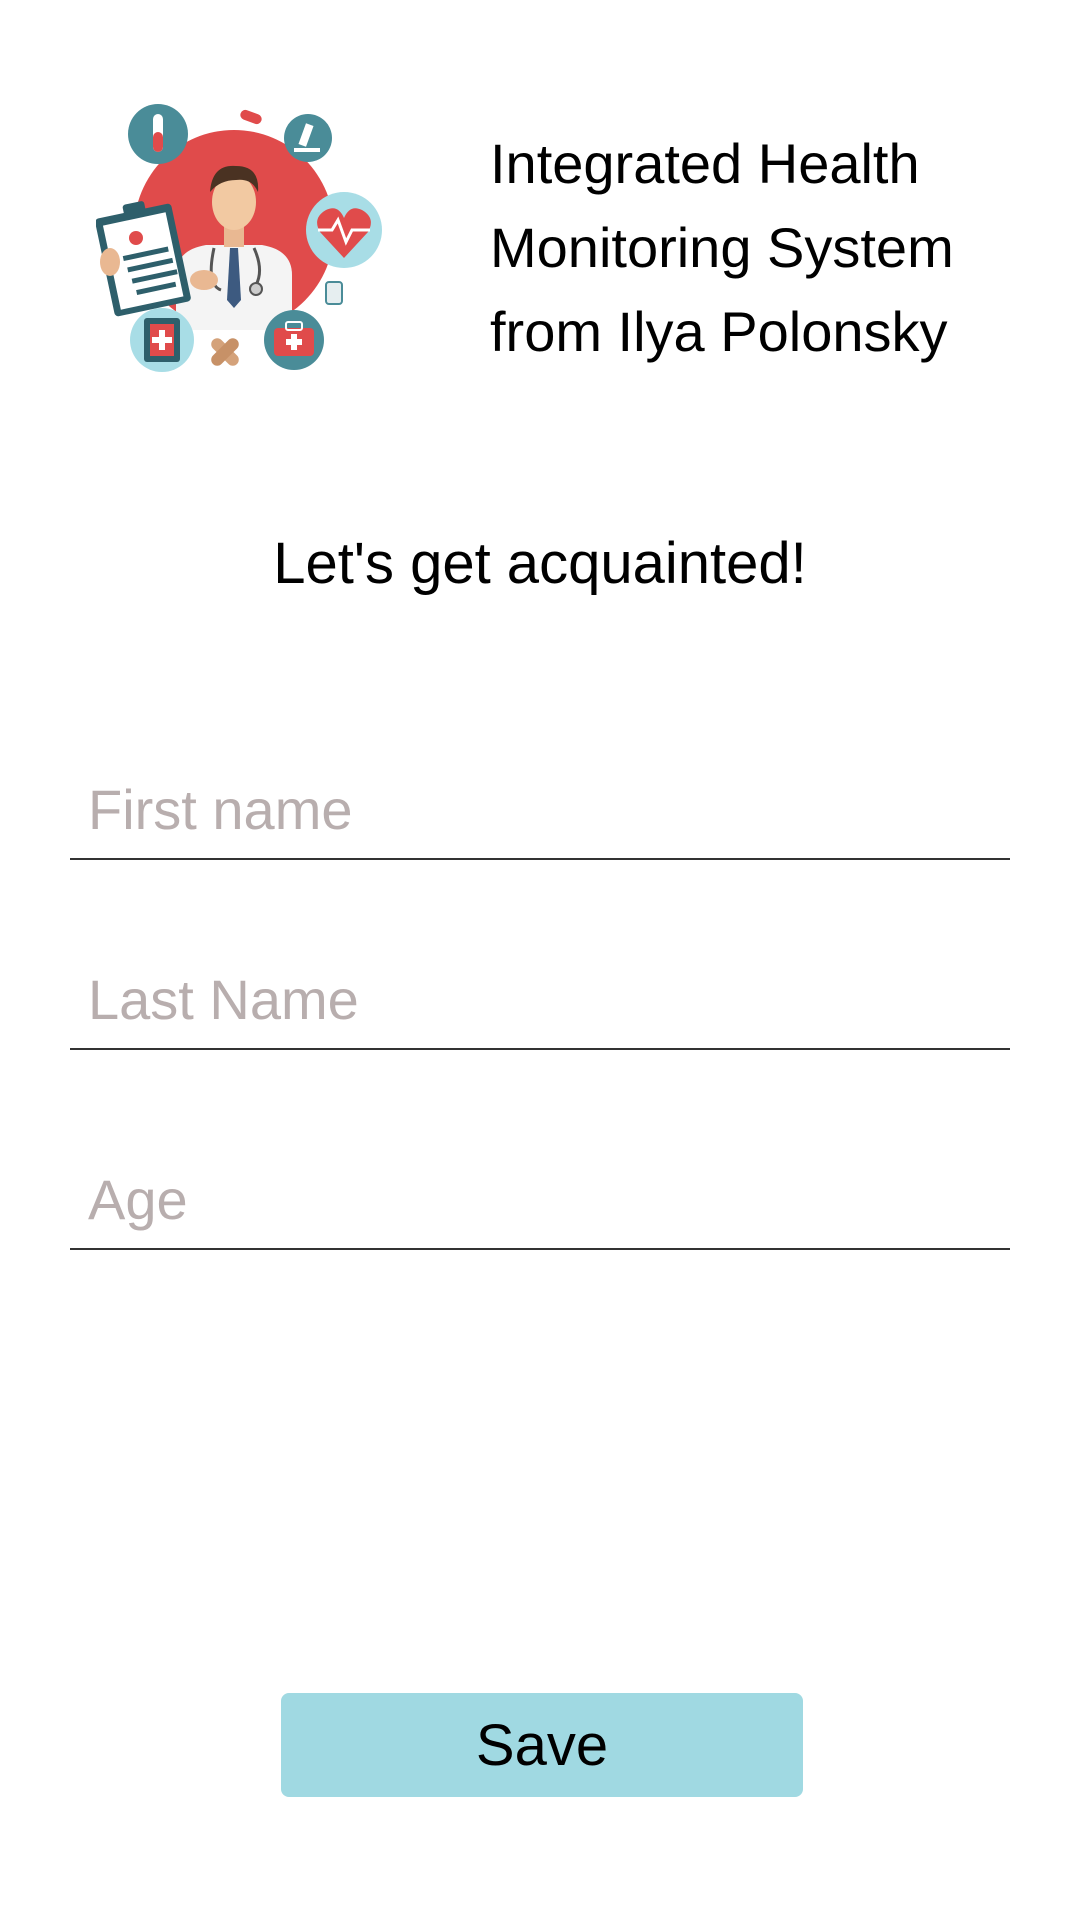 The height and width of the screenshot is (1920, 1080). Describe the element at coordinates (225, 352) in the screenshot. I see `bandage-icon` at that location.